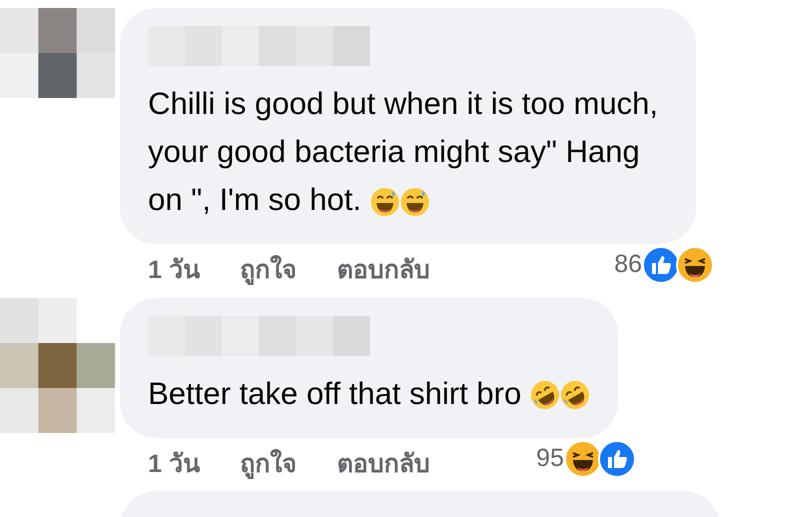 The image size is (800, 517). I want to click on comment-text: Better take off that shirt bro, so click(369, 394).